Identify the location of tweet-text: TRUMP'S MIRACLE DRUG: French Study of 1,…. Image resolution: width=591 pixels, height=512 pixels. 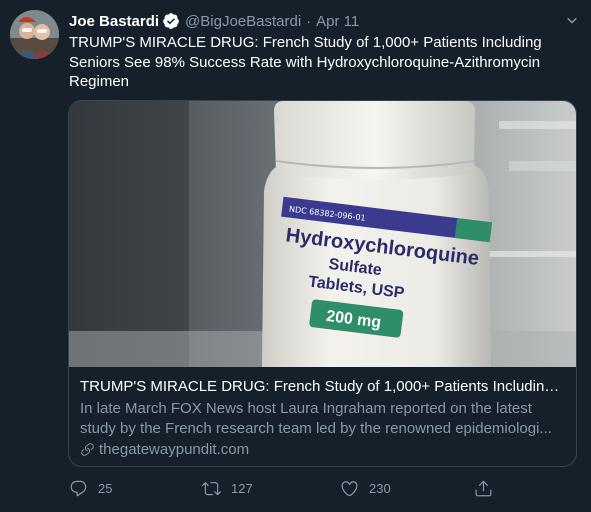
(305, 62).